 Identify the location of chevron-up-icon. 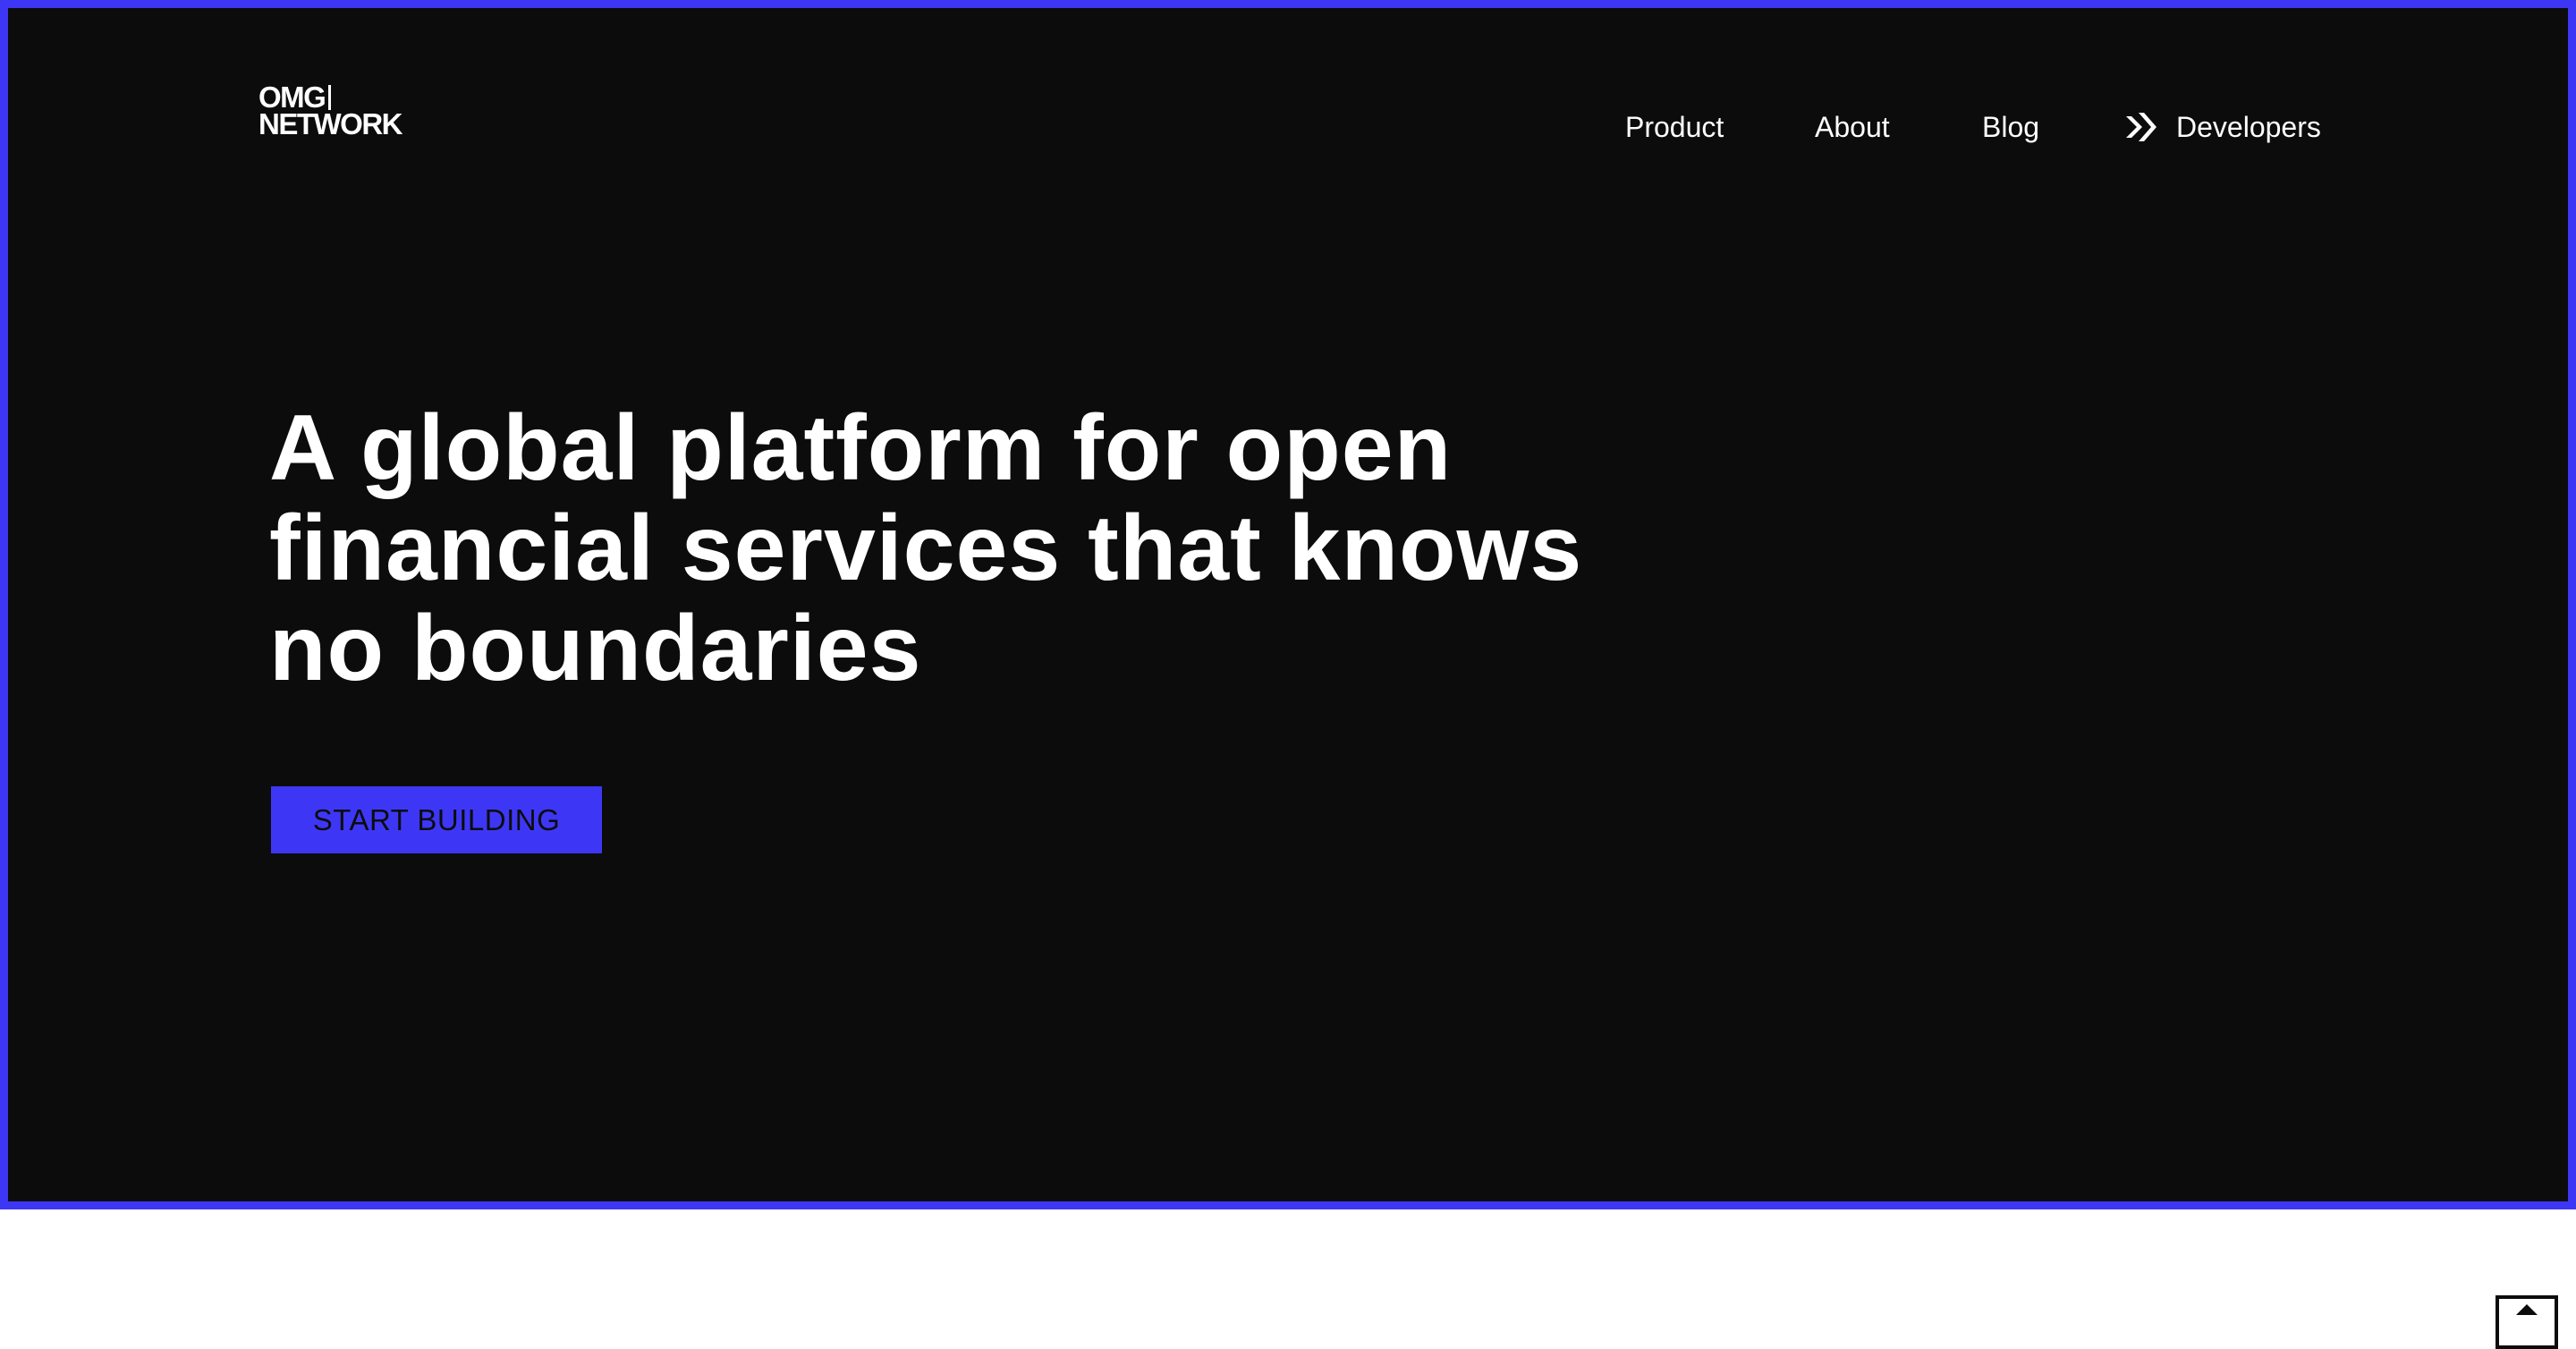
(2526, 1322).